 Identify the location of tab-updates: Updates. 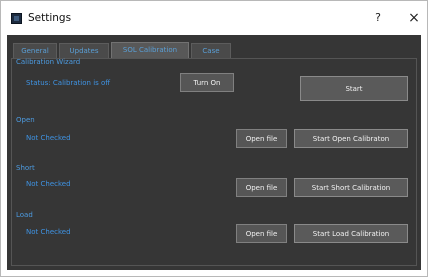
(84, 50).